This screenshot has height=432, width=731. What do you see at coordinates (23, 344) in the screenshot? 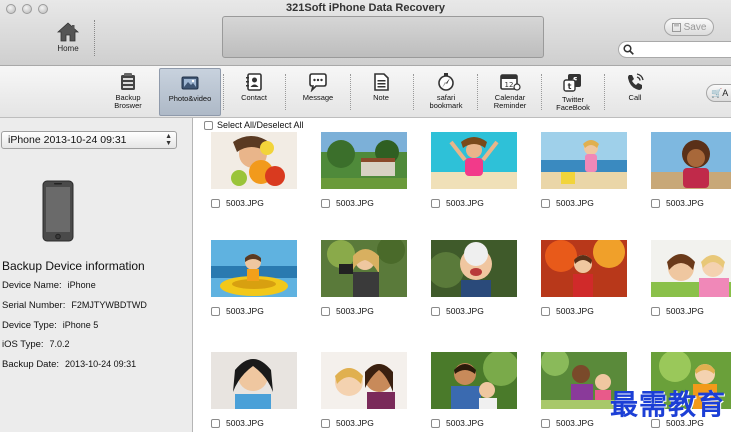
I see `info-key: iOS Type:` at bounding box center [23, 344].